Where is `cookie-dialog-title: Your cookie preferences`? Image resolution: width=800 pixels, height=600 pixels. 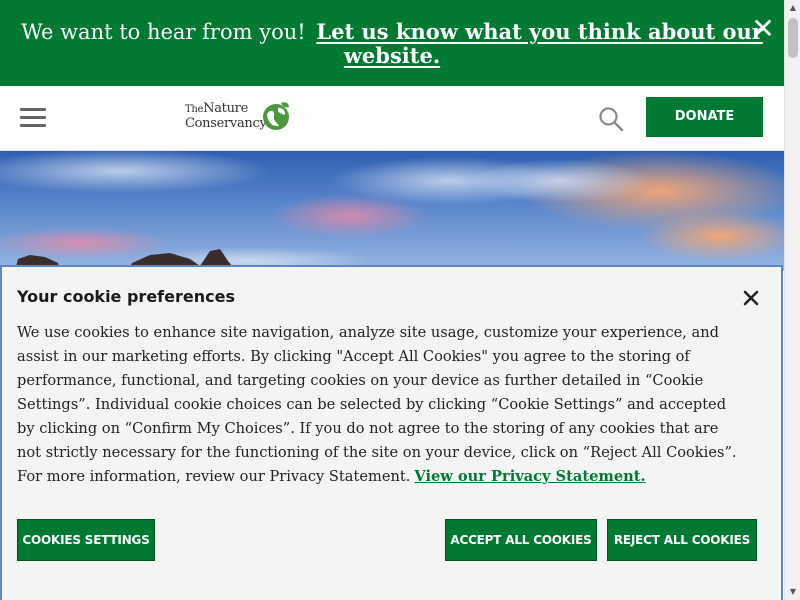
cookie-dialog-title: Your cookie preferences is located at coordinates (126, 296).